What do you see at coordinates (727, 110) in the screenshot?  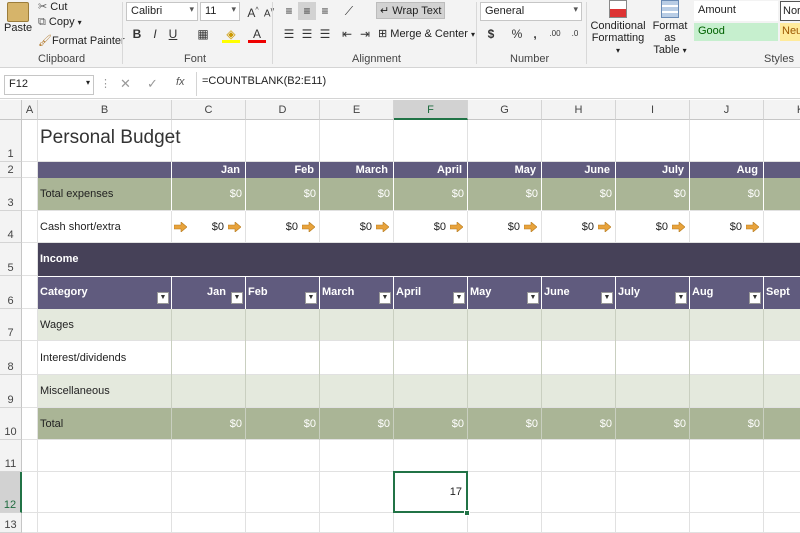 I see `column-header-j: J` at bounding box center [727, 110].